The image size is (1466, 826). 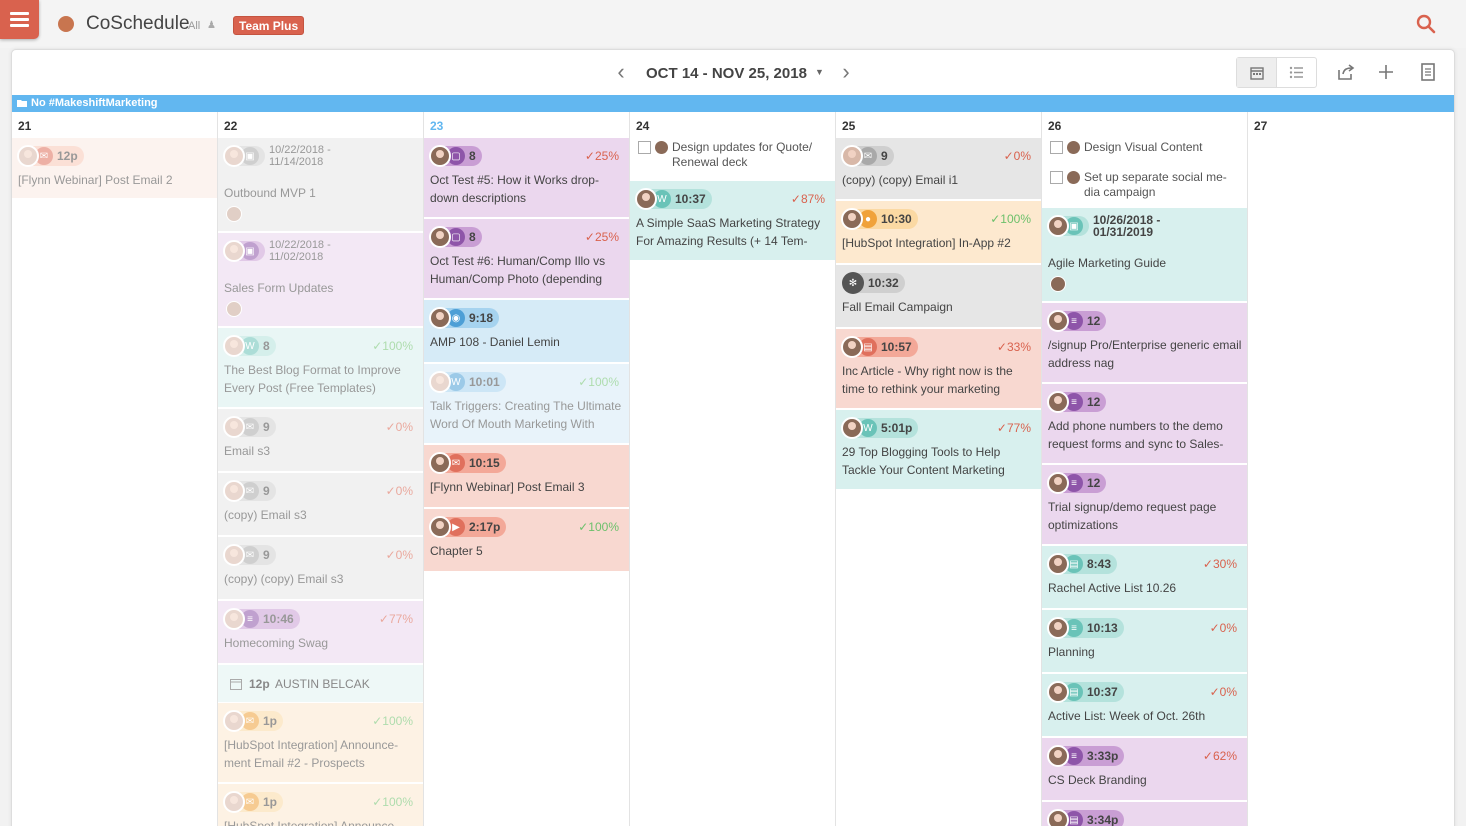 I want to click on calendar-view-button, so click(x=1257, y=72).